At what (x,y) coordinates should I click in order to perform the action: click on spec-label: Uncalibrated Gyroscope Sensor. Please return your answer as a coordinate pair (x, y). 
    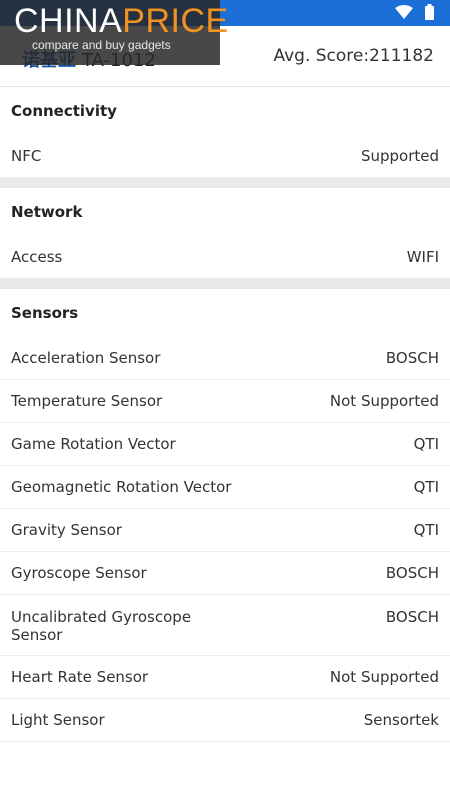
    Looking at the image, I should click on (101, 626).